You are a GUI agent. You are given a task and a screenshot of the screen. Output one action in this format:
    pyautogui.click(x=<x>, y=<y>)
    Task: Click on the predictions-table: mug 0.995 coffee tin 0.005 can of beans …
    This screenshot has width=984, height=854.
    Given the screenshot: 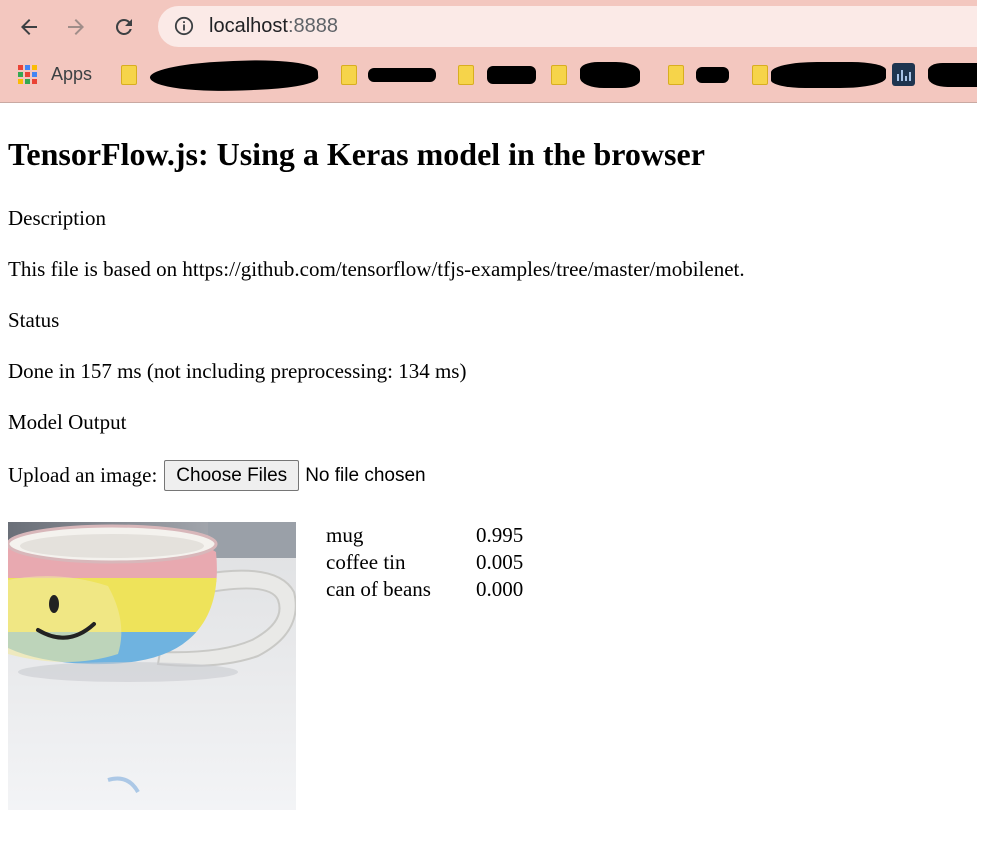 What is the action you would take?
    pyautogui.click(x=424, y=562)
    